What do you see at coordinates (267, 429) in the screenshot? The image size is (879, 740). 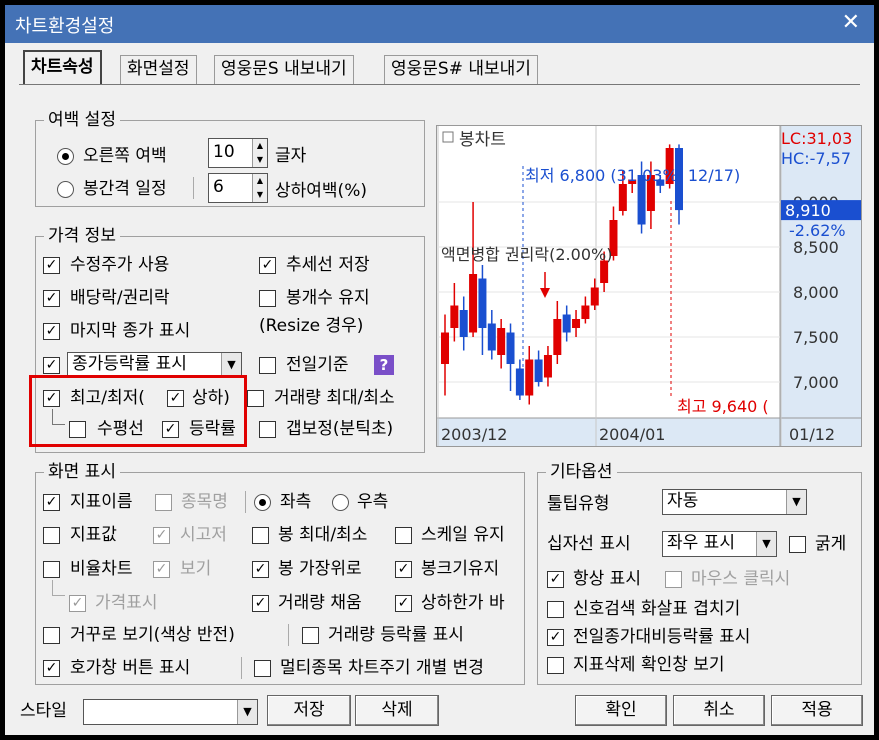 I see `gap-adjust-checkbox` at bounding box center [267, 429].